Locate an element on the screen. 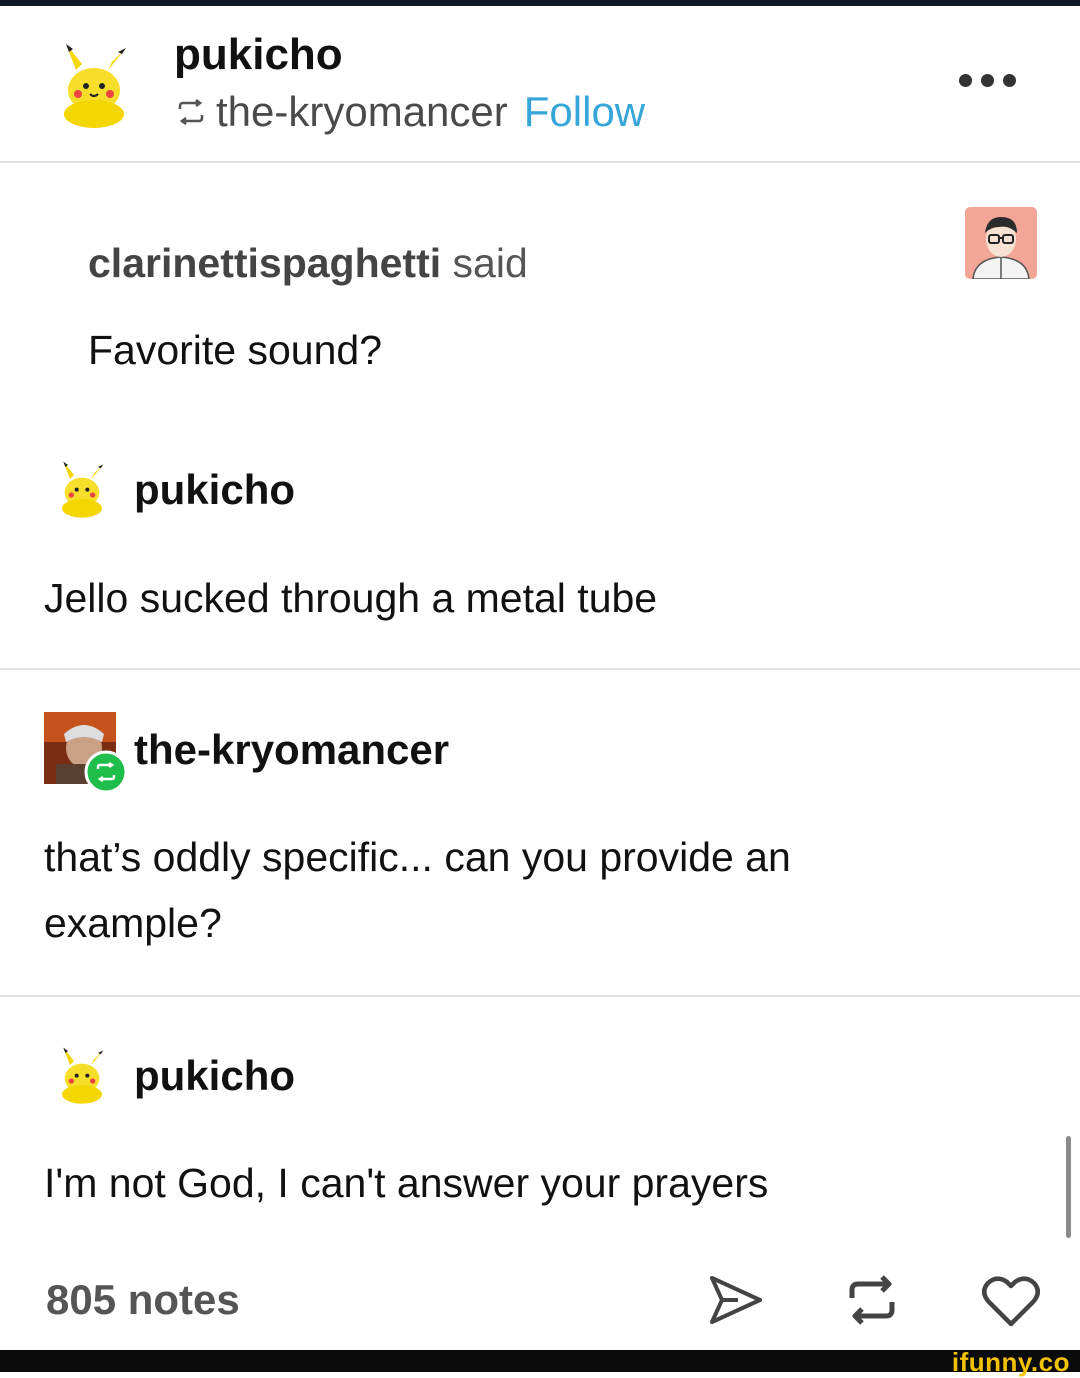 Image resolution: width=1080 pixels, height=1378 pixels. more-options-icon is located at coordinates (987, 80).